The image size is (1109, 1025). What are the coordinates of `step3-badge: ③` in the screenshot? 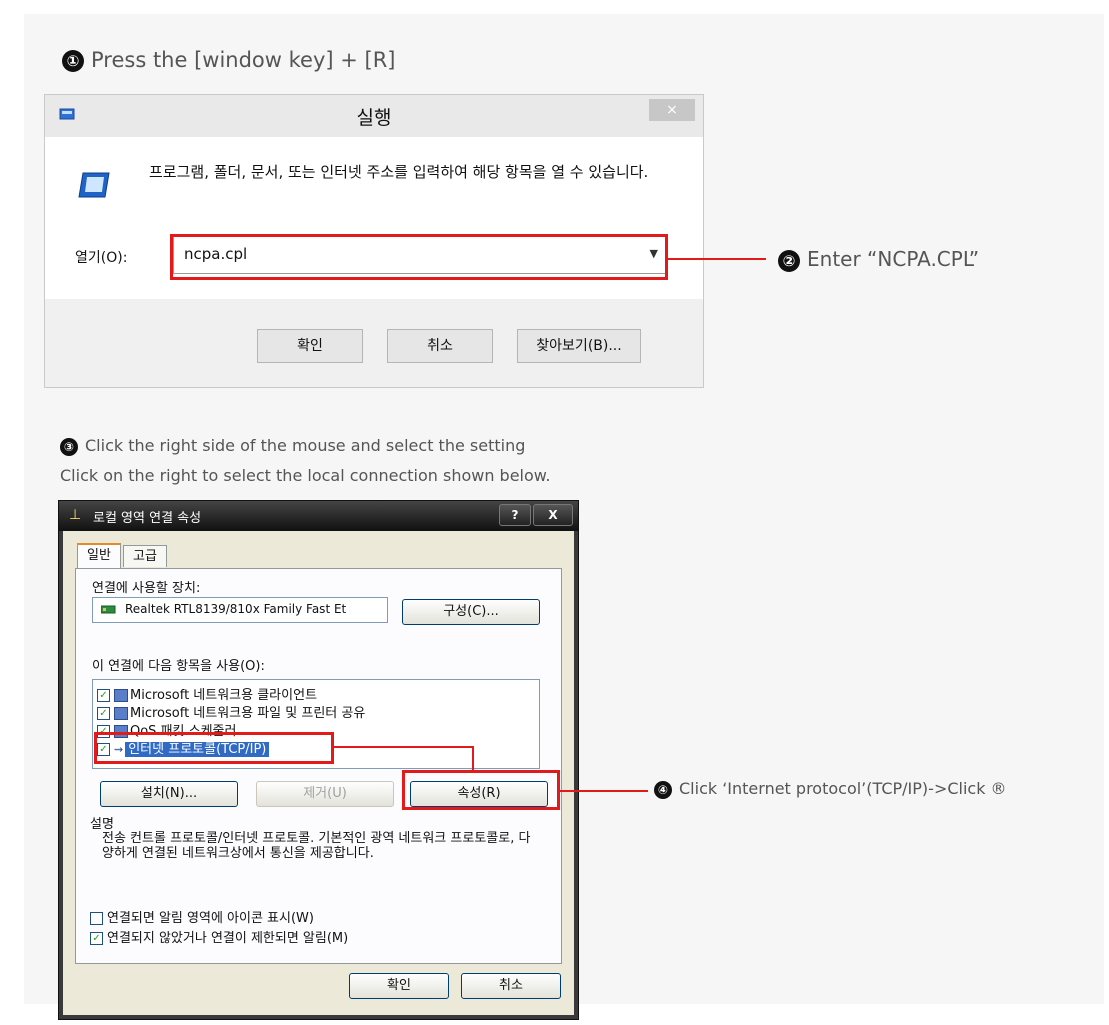 It's located at (69, 446).